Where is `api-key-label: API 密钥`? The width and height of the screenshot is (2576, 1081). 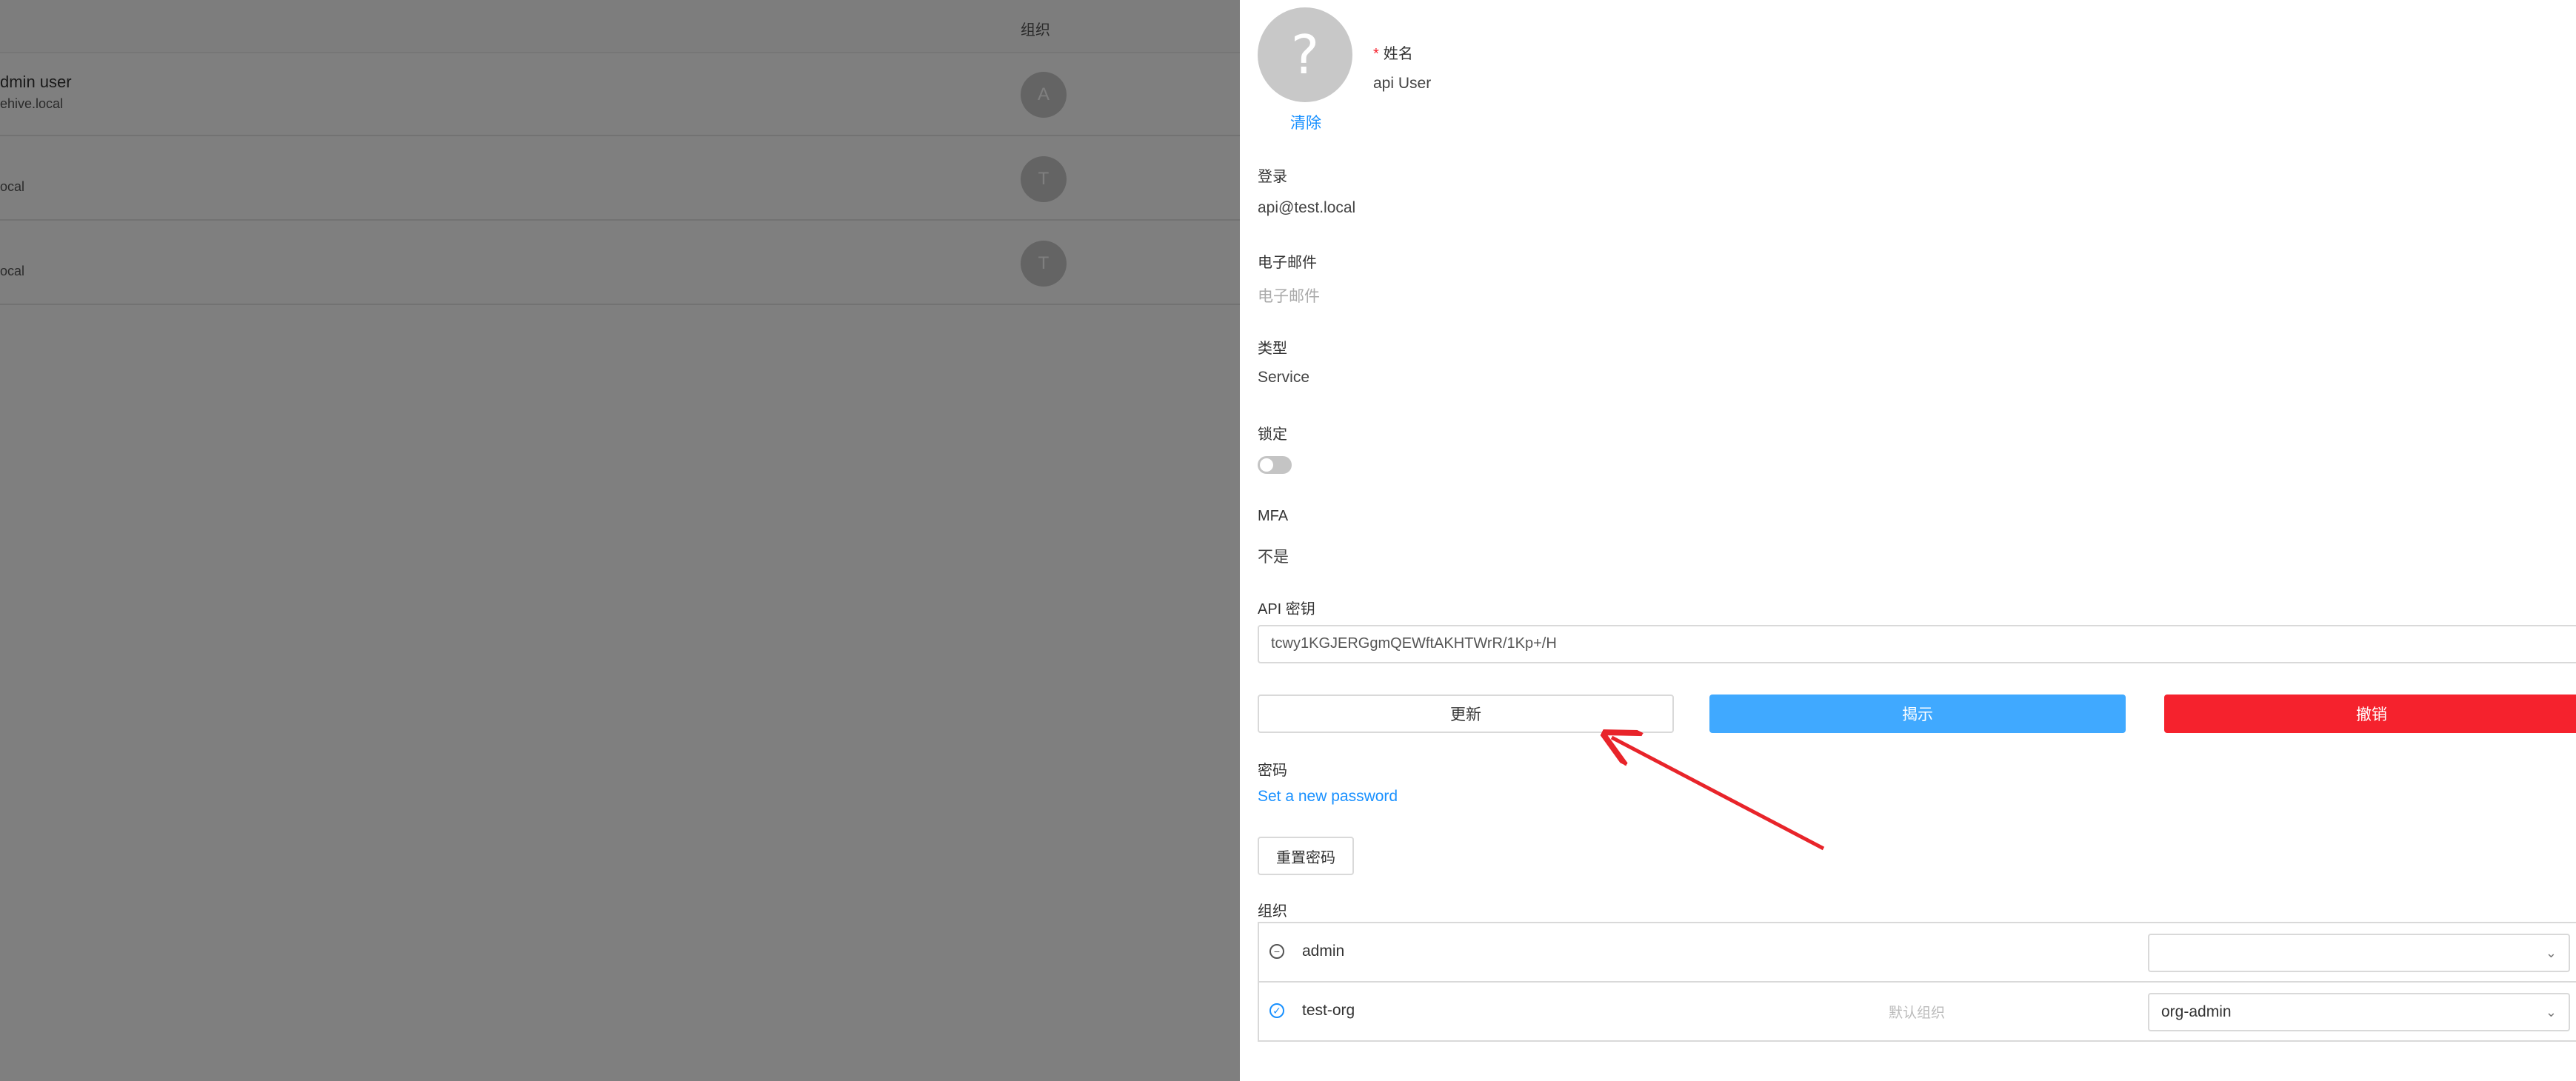 api-key-label: API 密钥 is located at coordinates (1286, 609).